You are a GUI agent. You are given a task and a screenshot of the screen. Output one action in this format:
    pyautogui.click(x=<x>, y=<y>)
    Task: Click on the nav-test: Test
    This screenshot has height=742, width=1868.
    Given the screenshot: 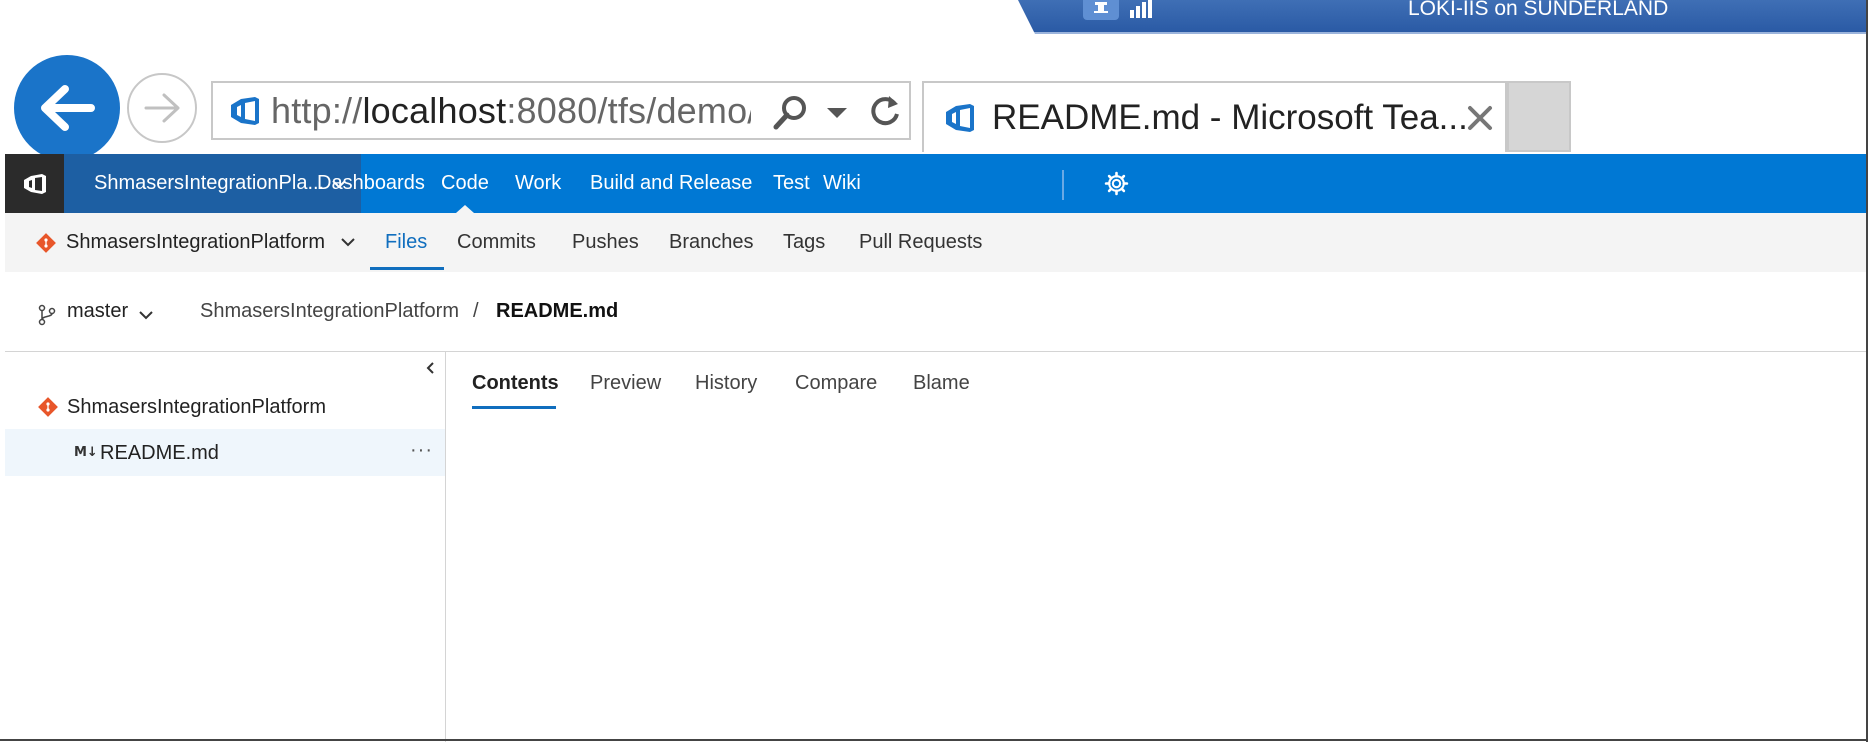 What is the action you would take?
    pyautogui.click(x=791, y=183)
    